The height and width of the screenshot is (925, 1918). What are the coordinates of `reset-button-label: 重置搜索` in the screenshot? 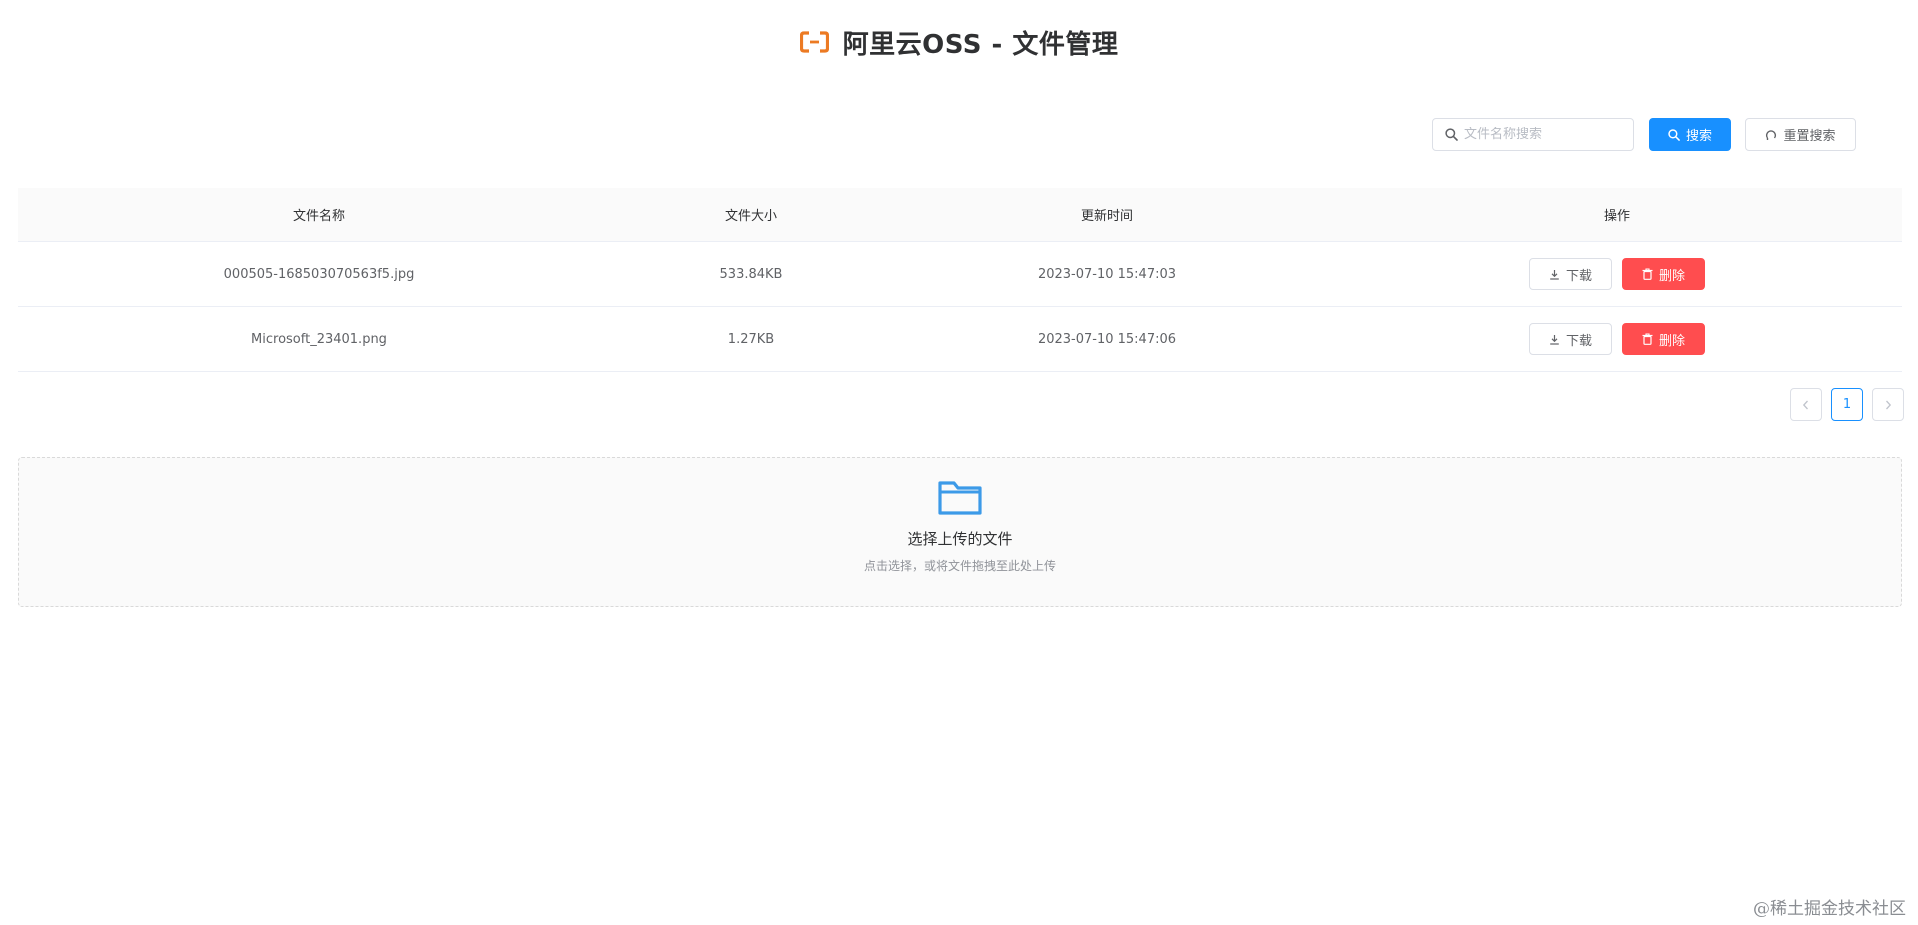 It's located at (1809, 136).